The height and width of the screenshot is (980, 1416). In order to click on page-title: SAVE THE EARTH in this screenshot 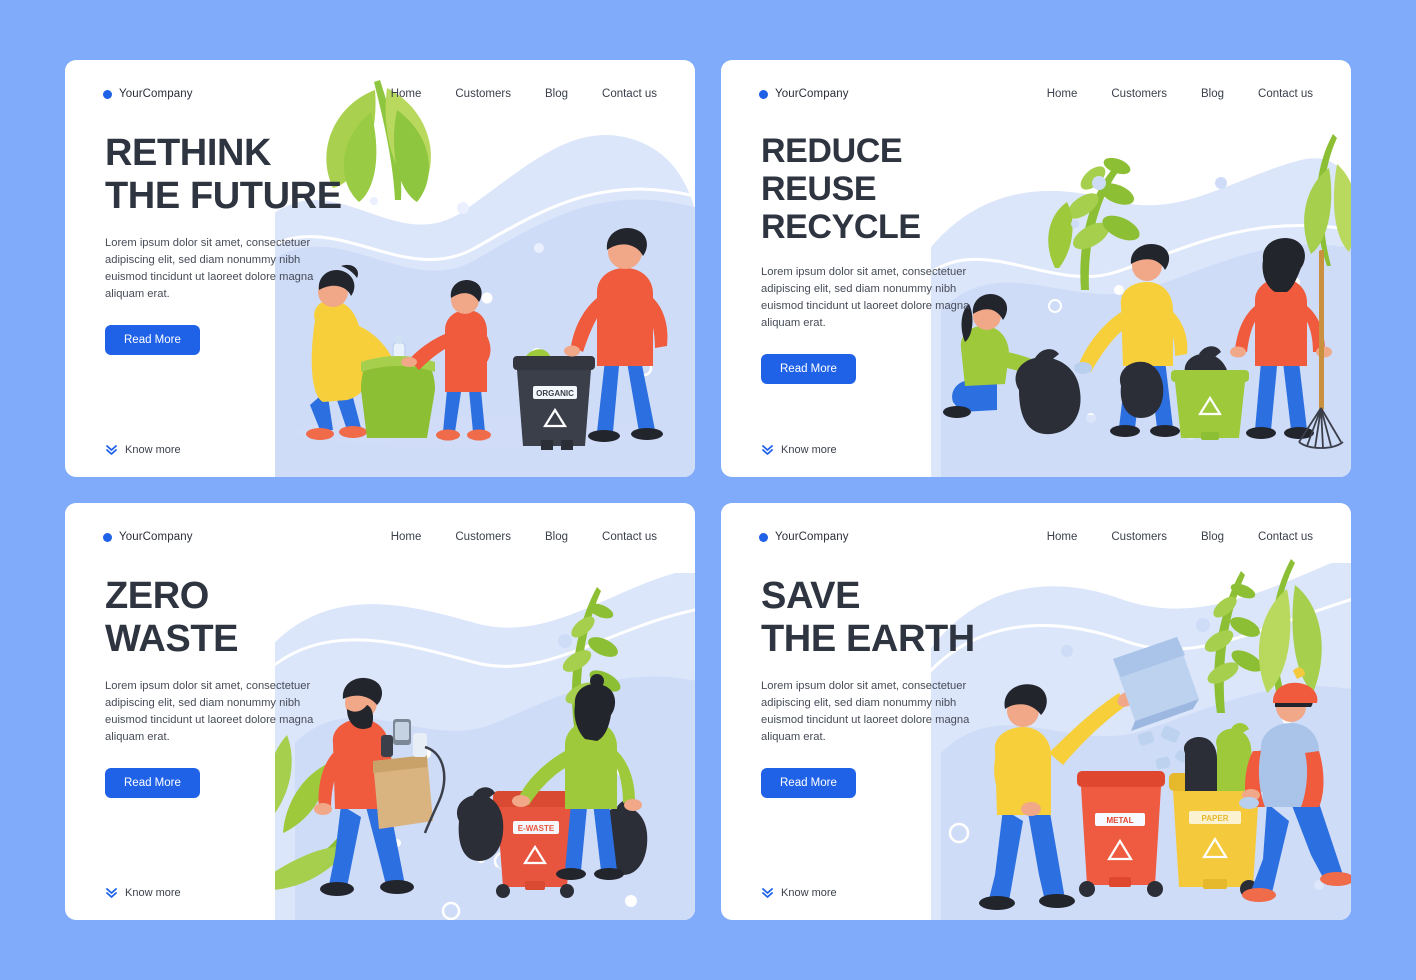, I will do `click(911, 617)`.